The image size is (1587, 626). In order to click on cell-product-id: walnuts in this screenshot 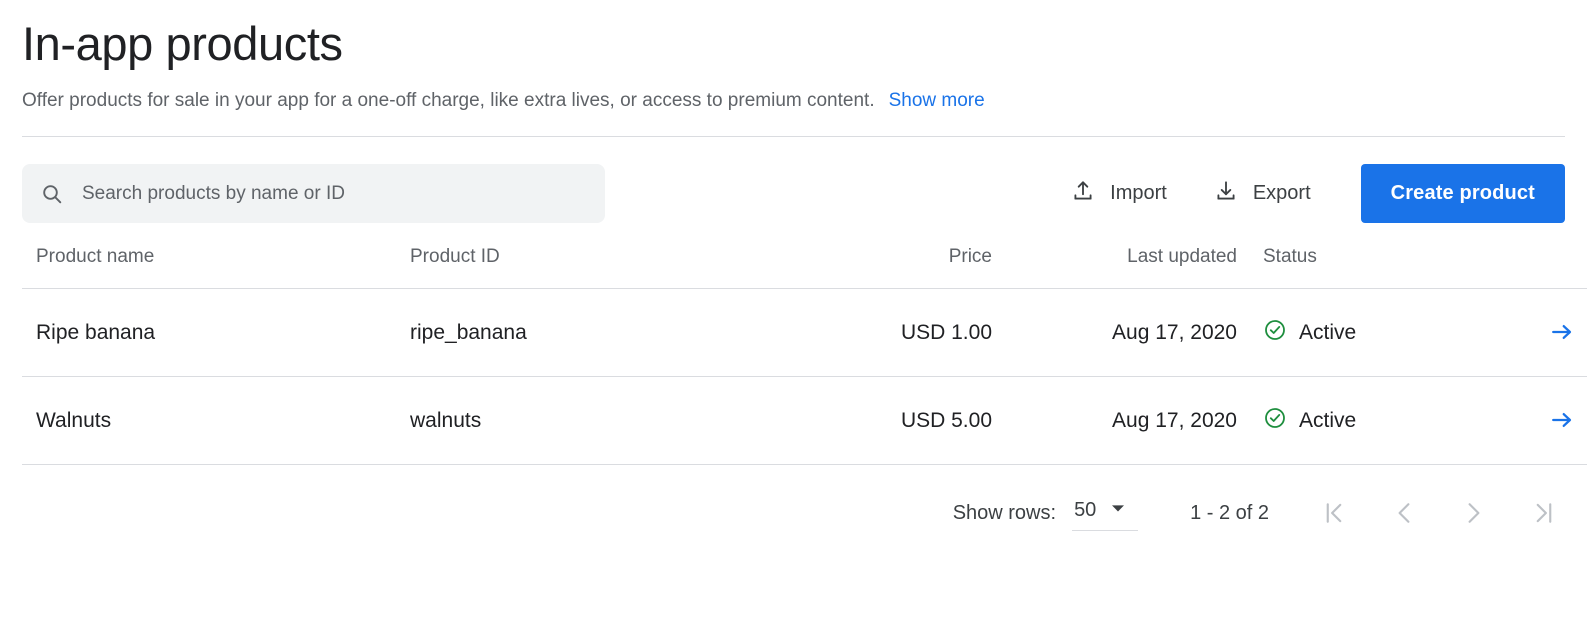, I will do `click(587, 420)`.